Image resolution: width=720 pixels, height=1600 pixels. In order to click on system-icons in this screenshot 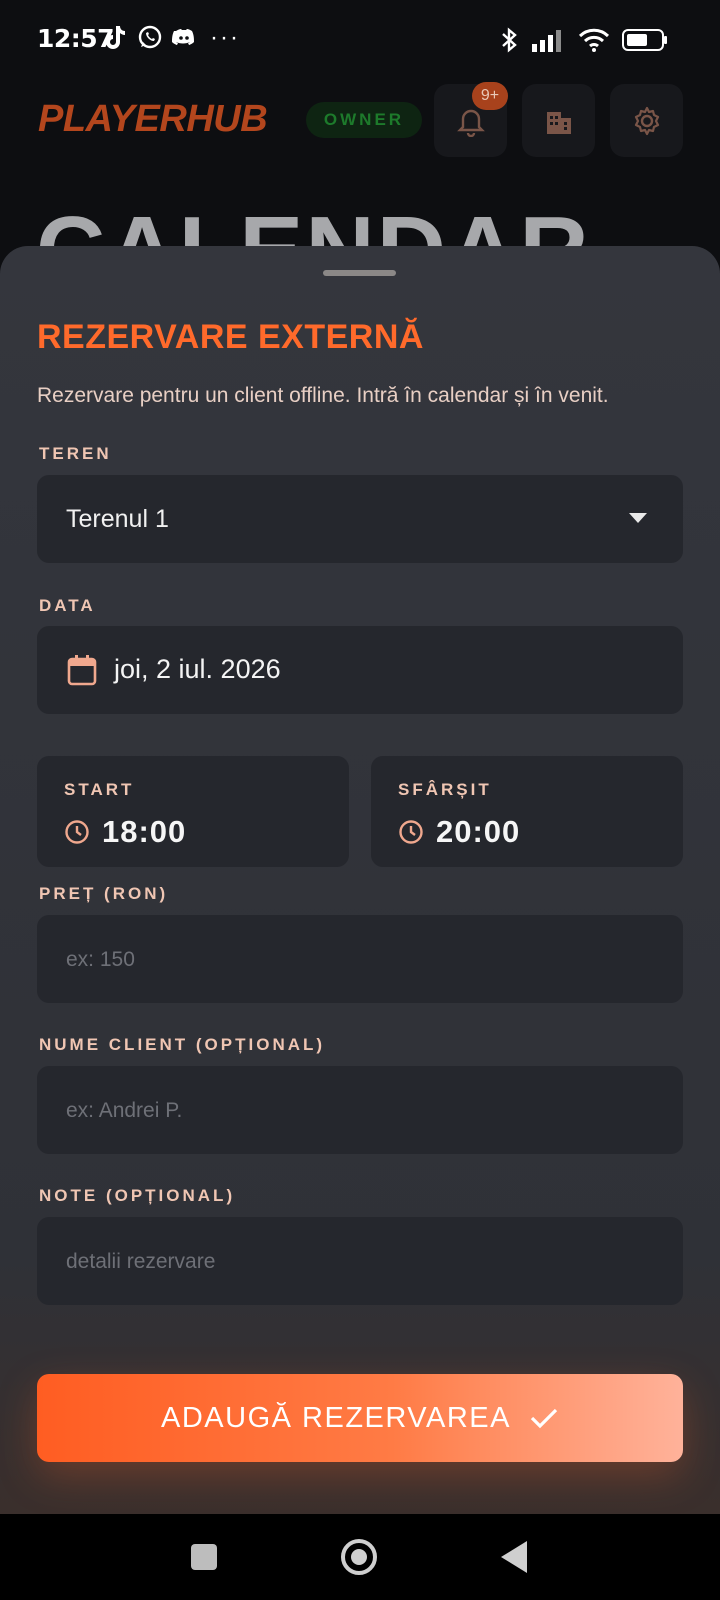, I will do `click(583, 40)`.